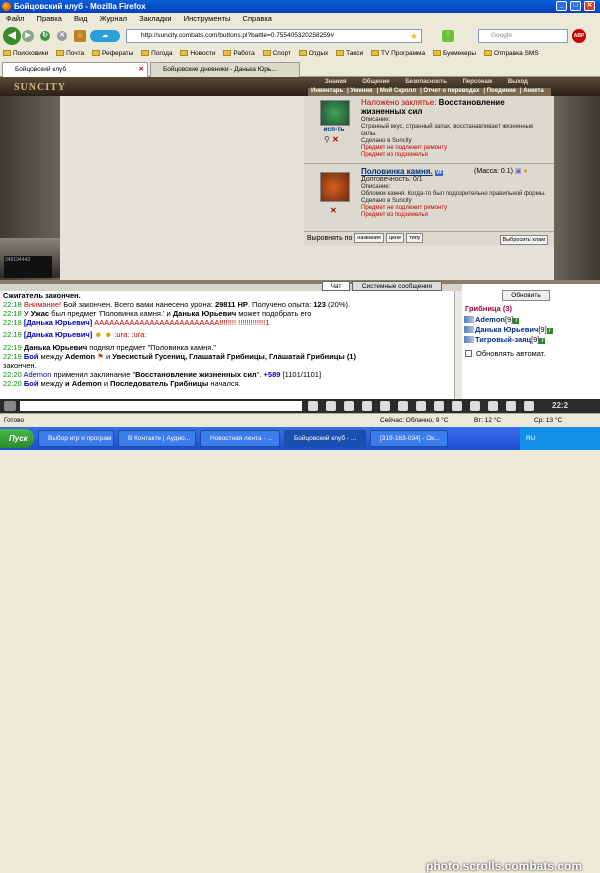  I want to click on menu-edit: Правка, so click(49, 18).